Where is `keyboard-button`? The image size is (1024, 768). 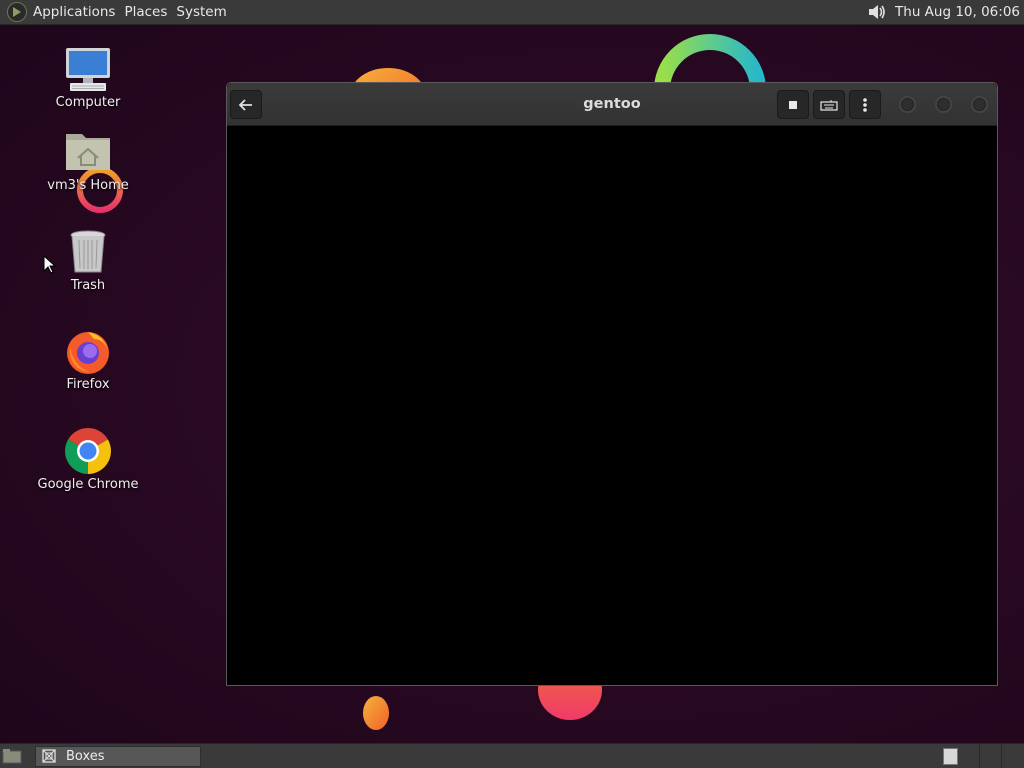
keyboard-button is located at coordinates (829, 104).